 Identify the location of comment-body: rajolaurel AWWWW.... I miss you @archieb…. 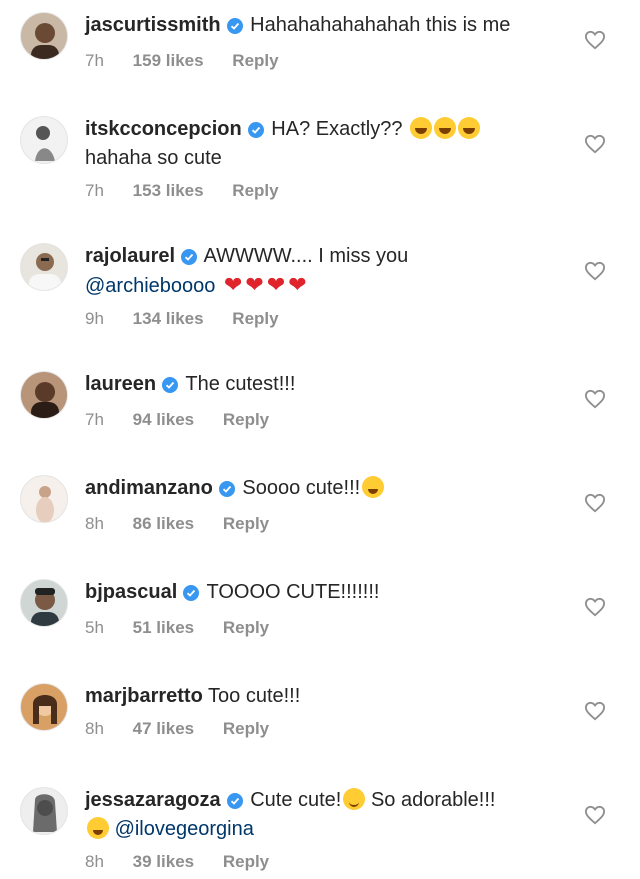
(335, 286).